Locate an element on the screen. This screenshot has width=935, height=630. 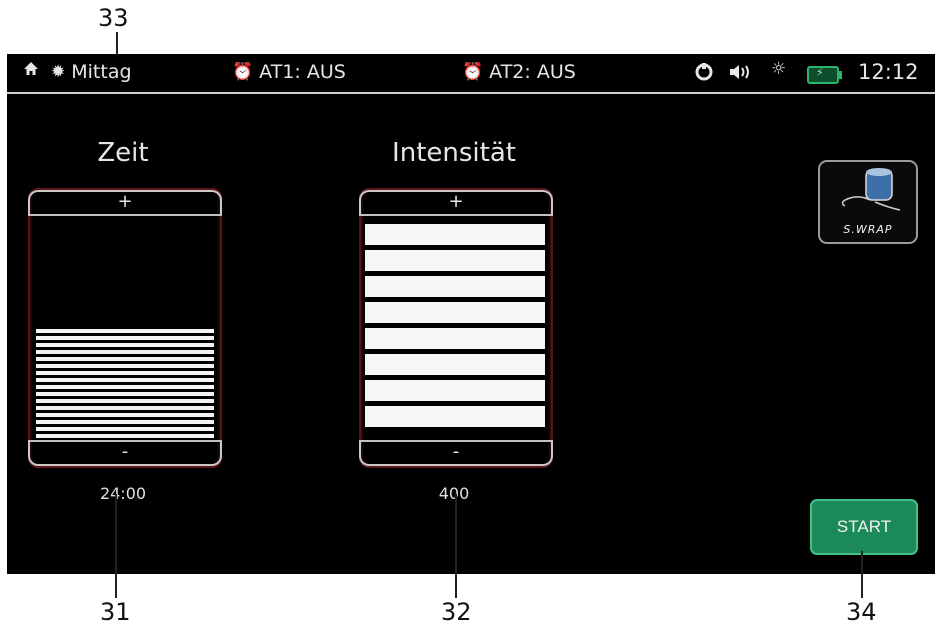
intensity-slider: + - is located at coordinates (456, 328).